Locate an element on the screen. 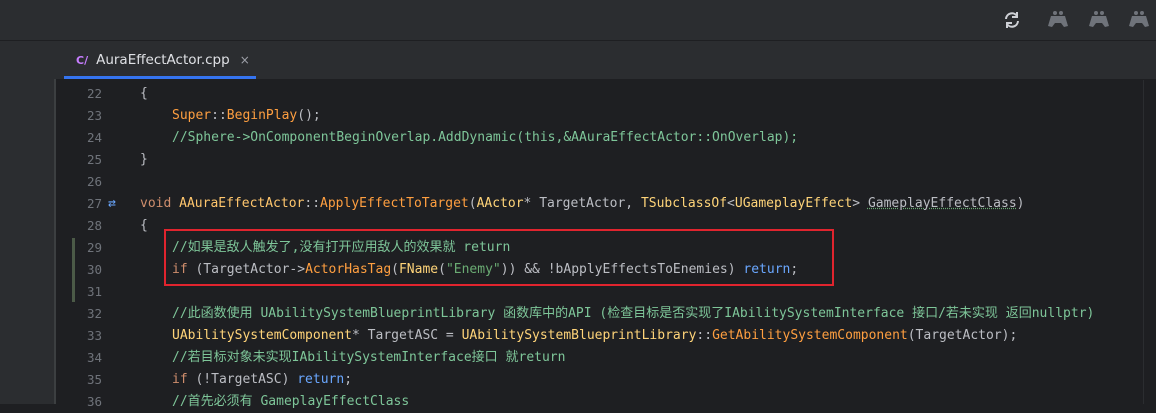 Image resolution: width=1156 pixels, height=413 pixels. highlight-annotation-box is located at coordinates (499, 257).